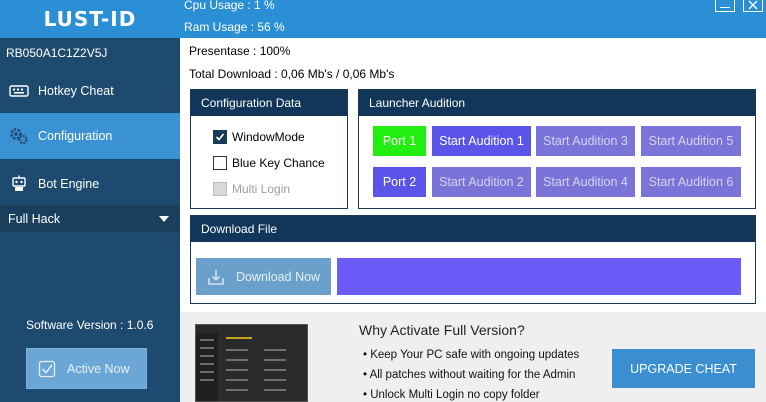  I want to click on app-title: LUST-ID, so click(90, 19).